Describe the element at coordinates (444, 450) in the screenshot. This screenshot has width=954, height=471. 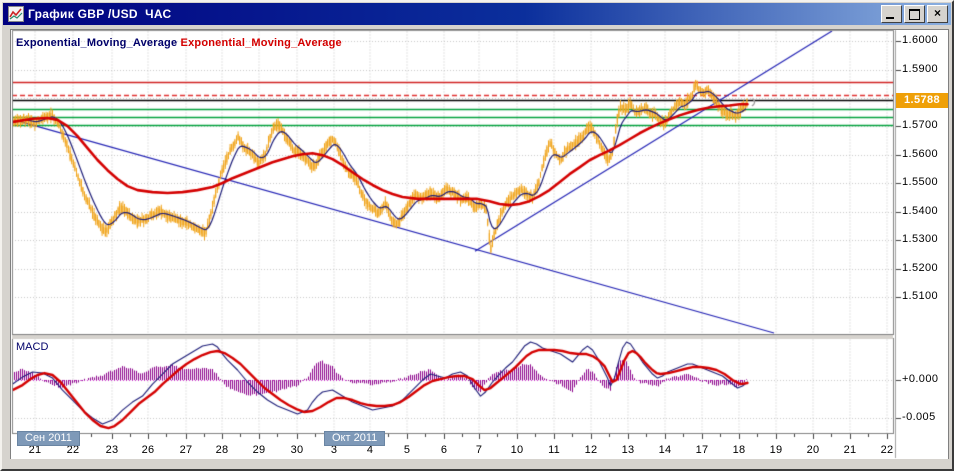
I see `time-scale-day-label: 6` at that location.